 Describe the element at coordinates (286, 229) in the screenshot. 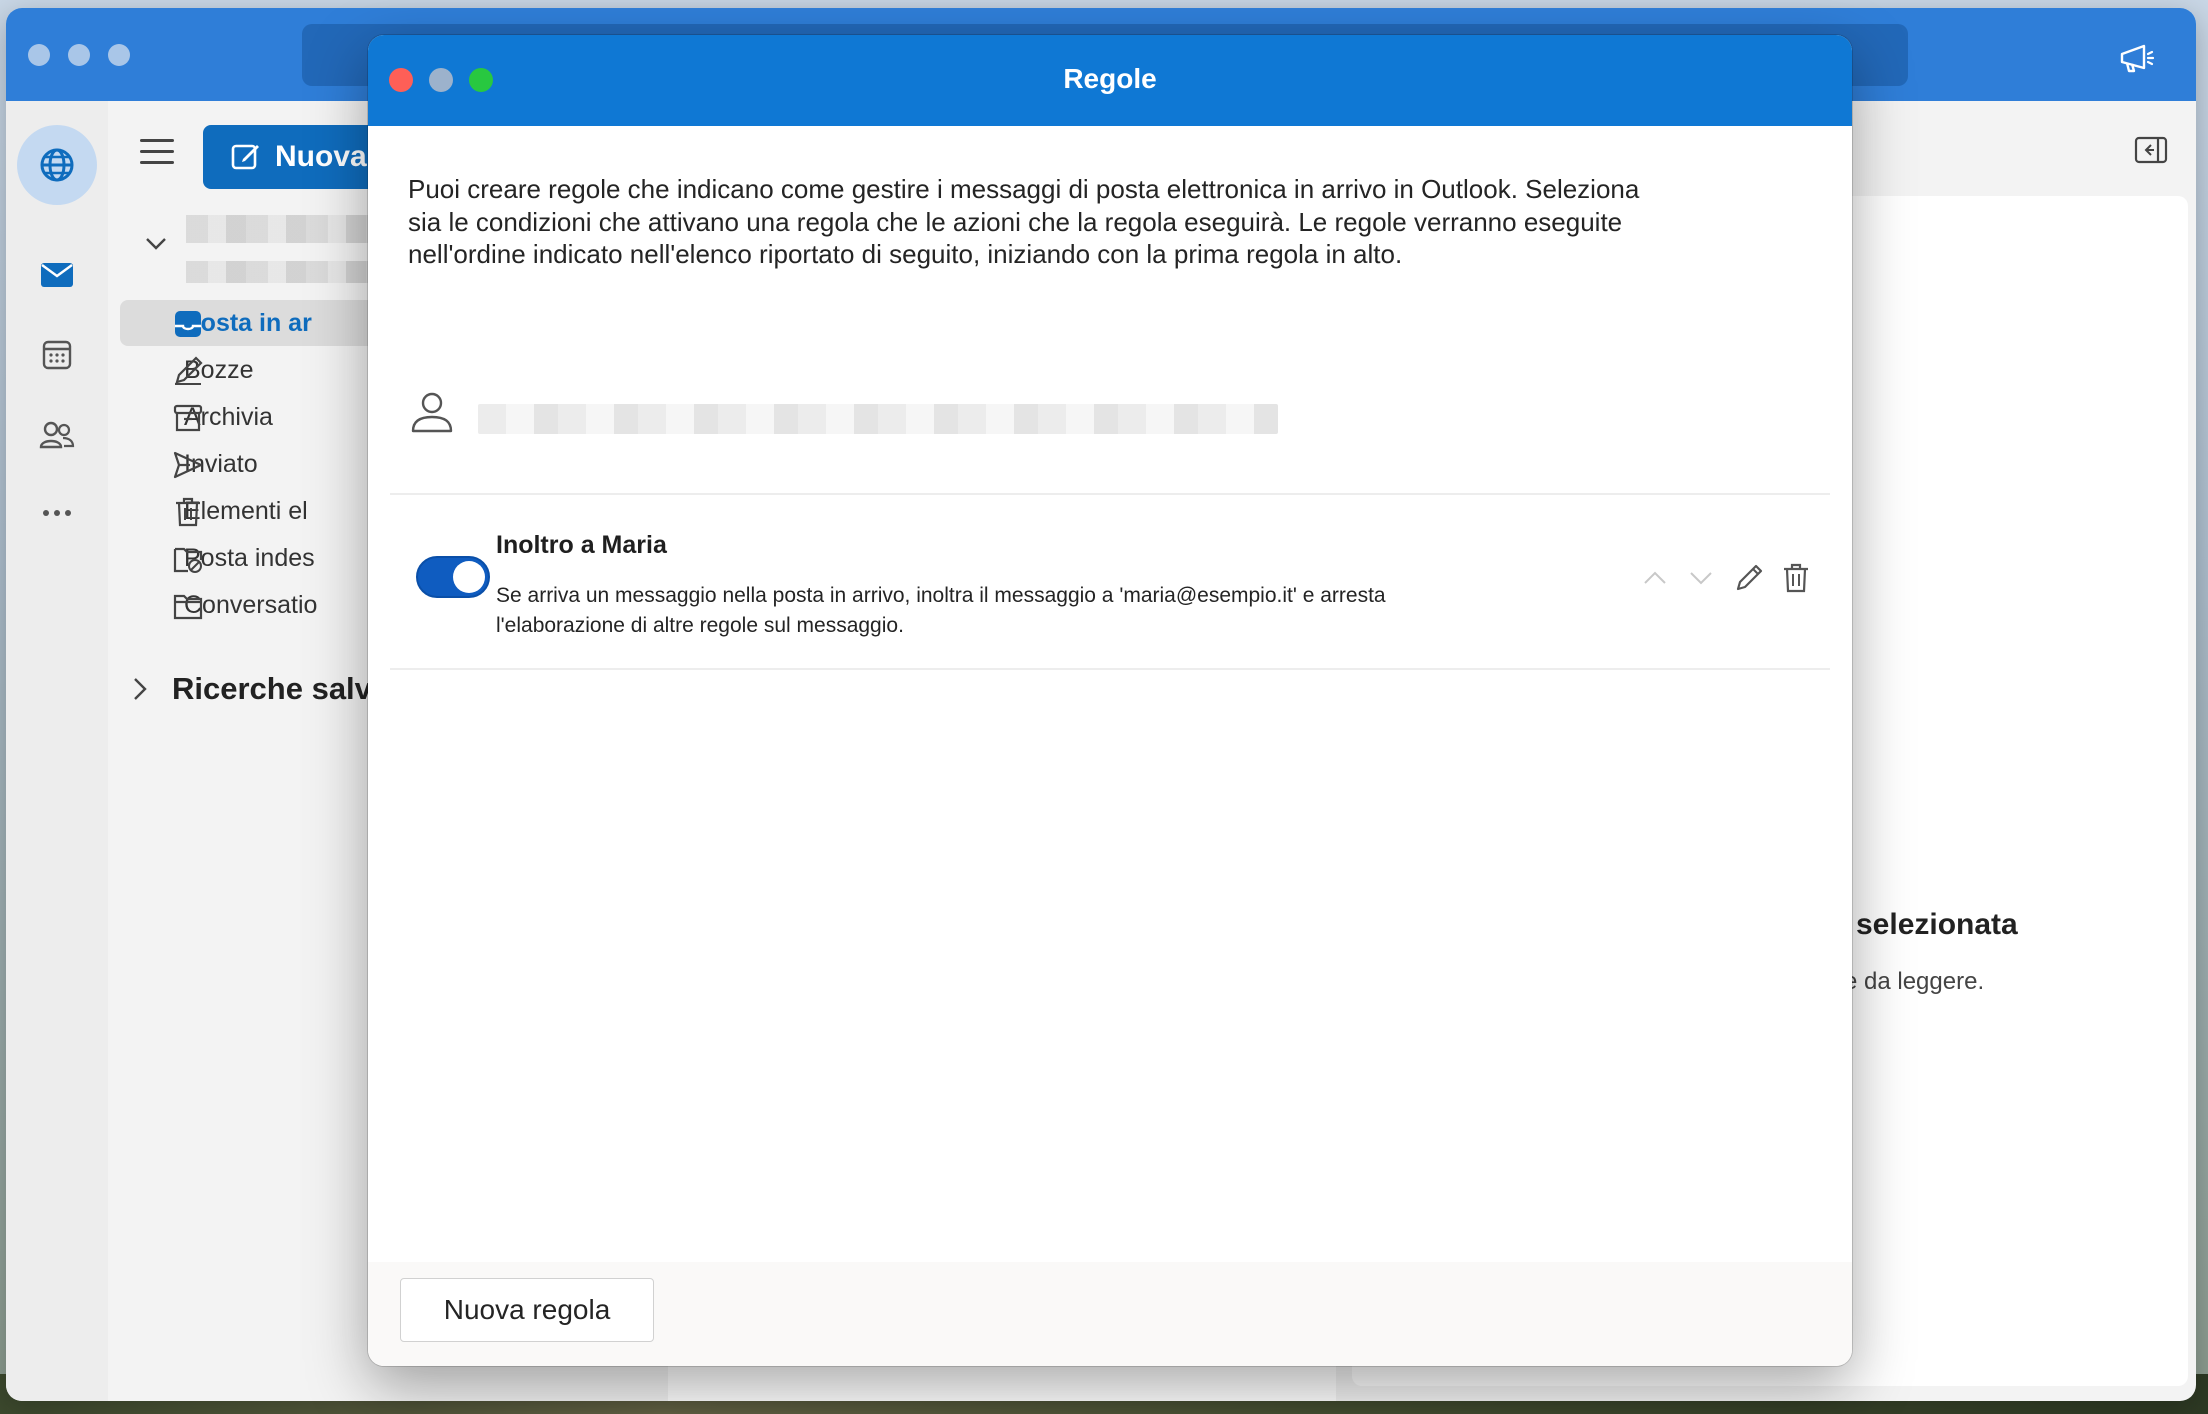

I see `account-name-blurred` at that location.